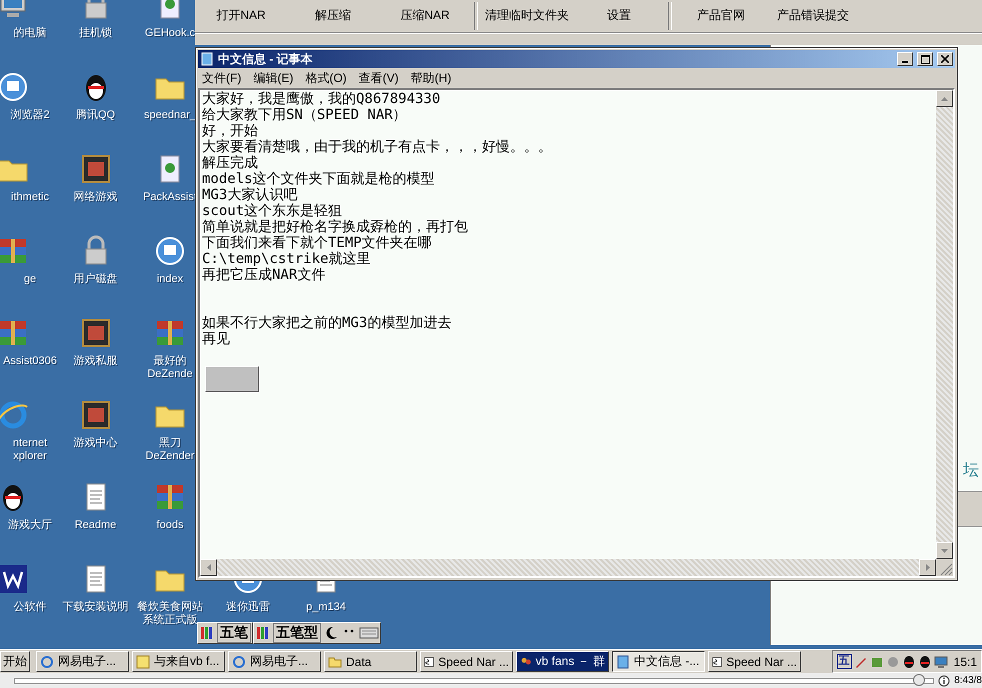  I want to click on monitor-icon, so click(941, 661).